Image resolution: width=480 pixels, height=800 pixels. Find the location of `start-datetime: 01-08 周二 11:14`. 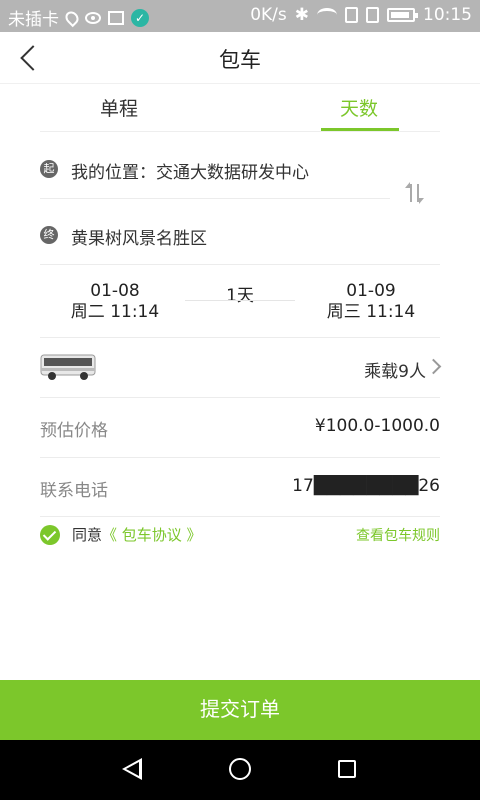

start-datetime: 01-08 周二 11:14 is located at coordinates (115, 302).